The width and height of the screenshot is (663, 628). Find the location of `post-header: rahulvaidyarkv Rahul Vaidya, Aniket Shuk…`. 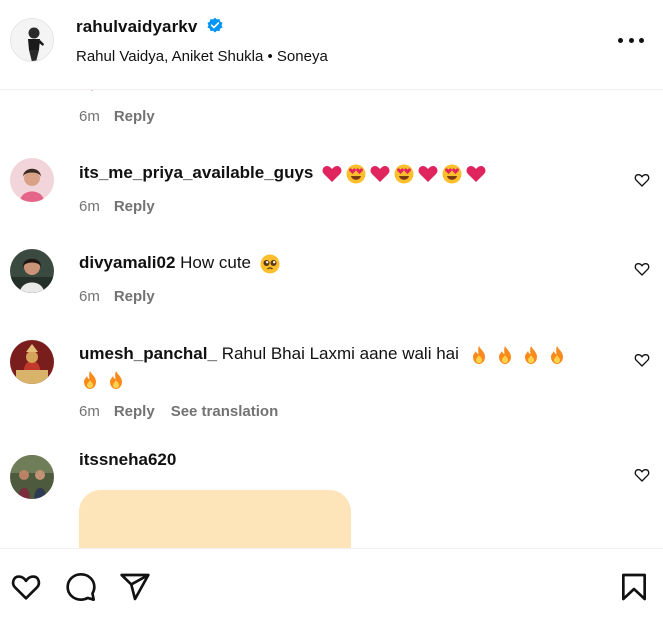

post-header: rahulvaidyarkv Rahul Vaidya, Aniket Shuk… is located at coordinates (331, 45).